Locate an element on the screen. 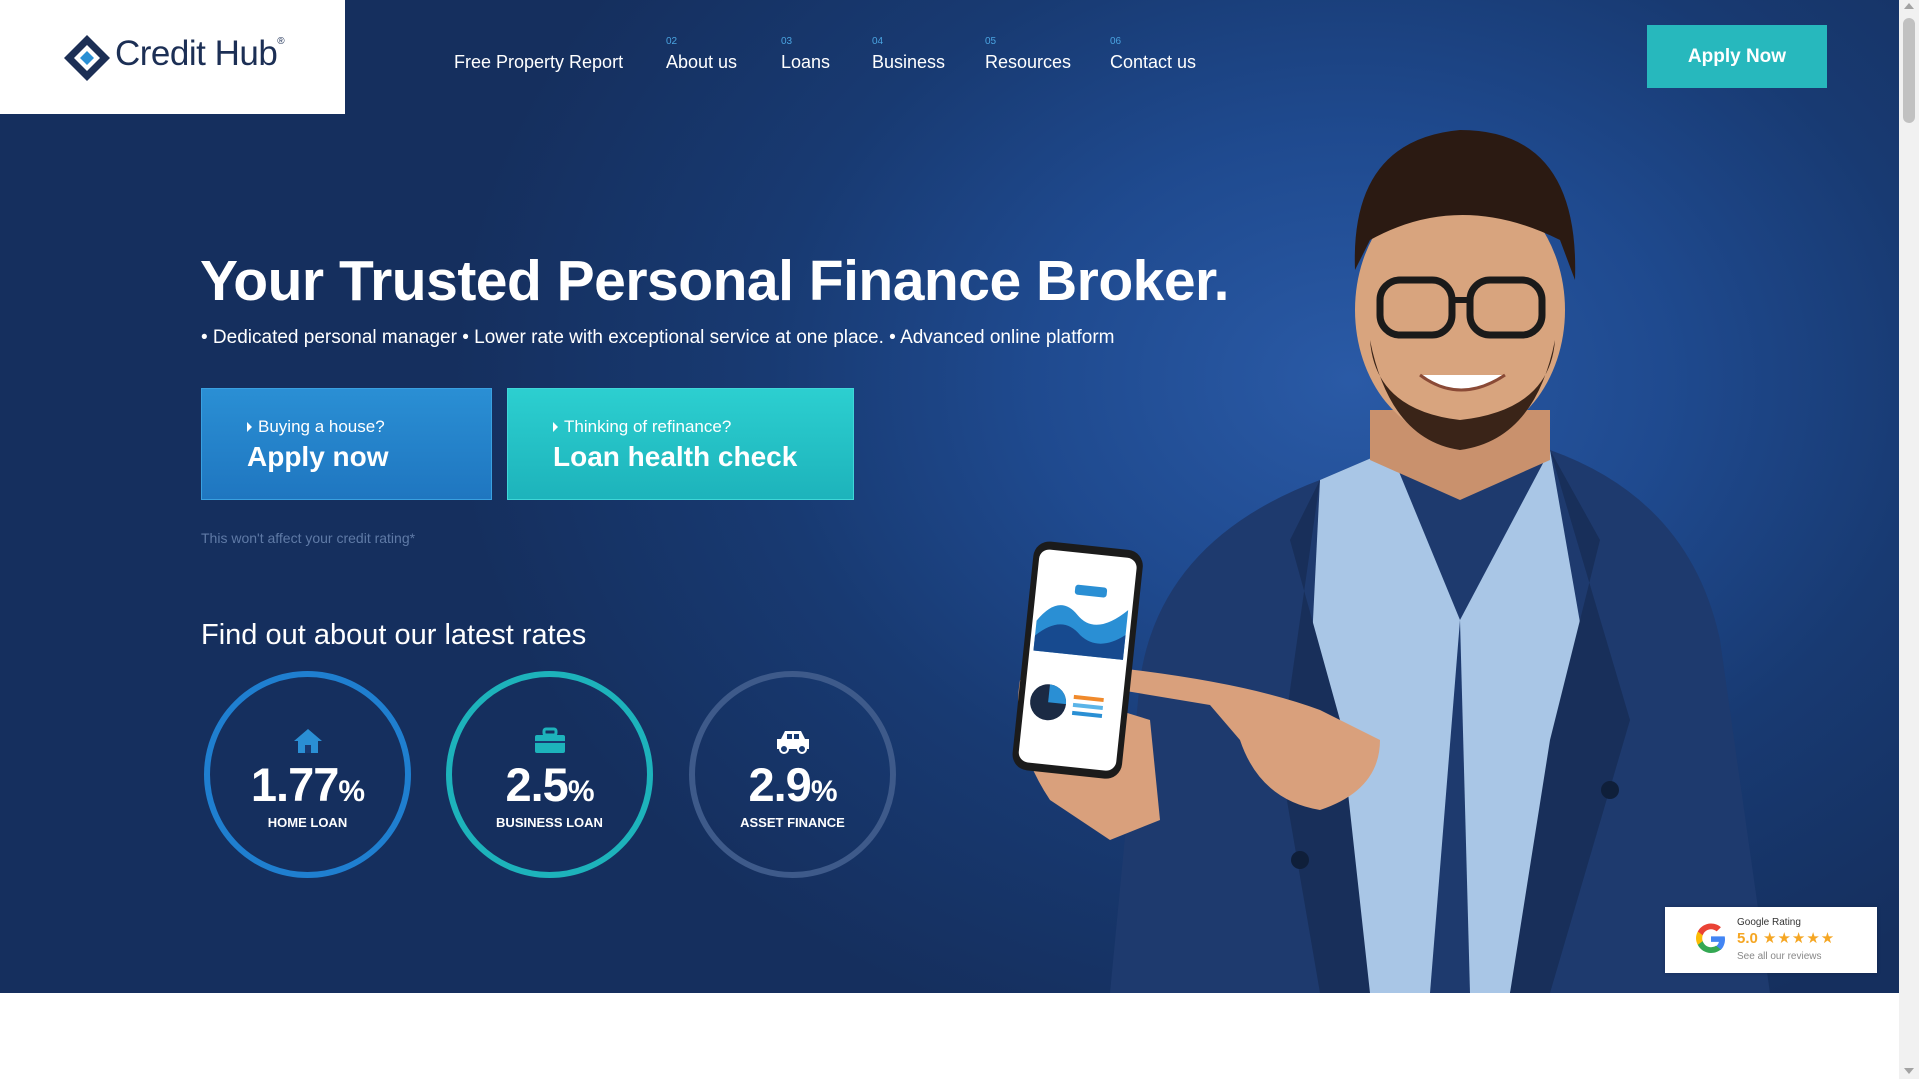 This screenshot has width=1919, height=1079. rate-home-loan: 1.77% HOME LOAN is located at coordinates (307, 774).